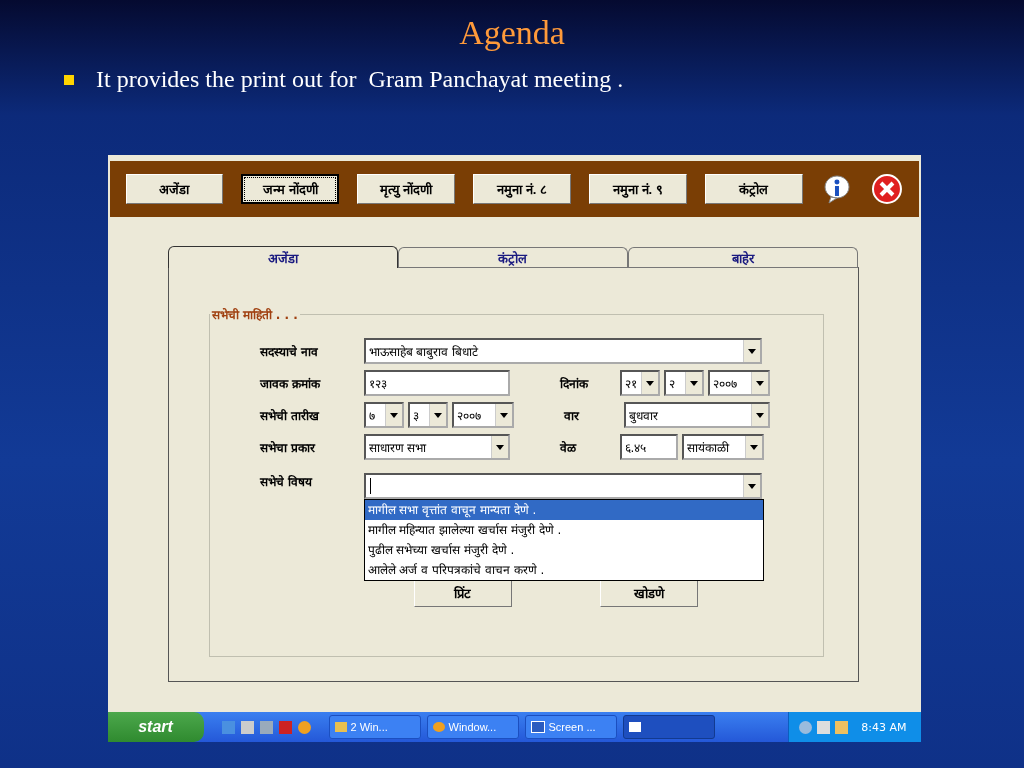 The image size is (1024, 768). What do you see at coordinates (289, 351) in the screenshot?
I see `field-label: सदस्याचे नाव` at bounding box center [289, 351].